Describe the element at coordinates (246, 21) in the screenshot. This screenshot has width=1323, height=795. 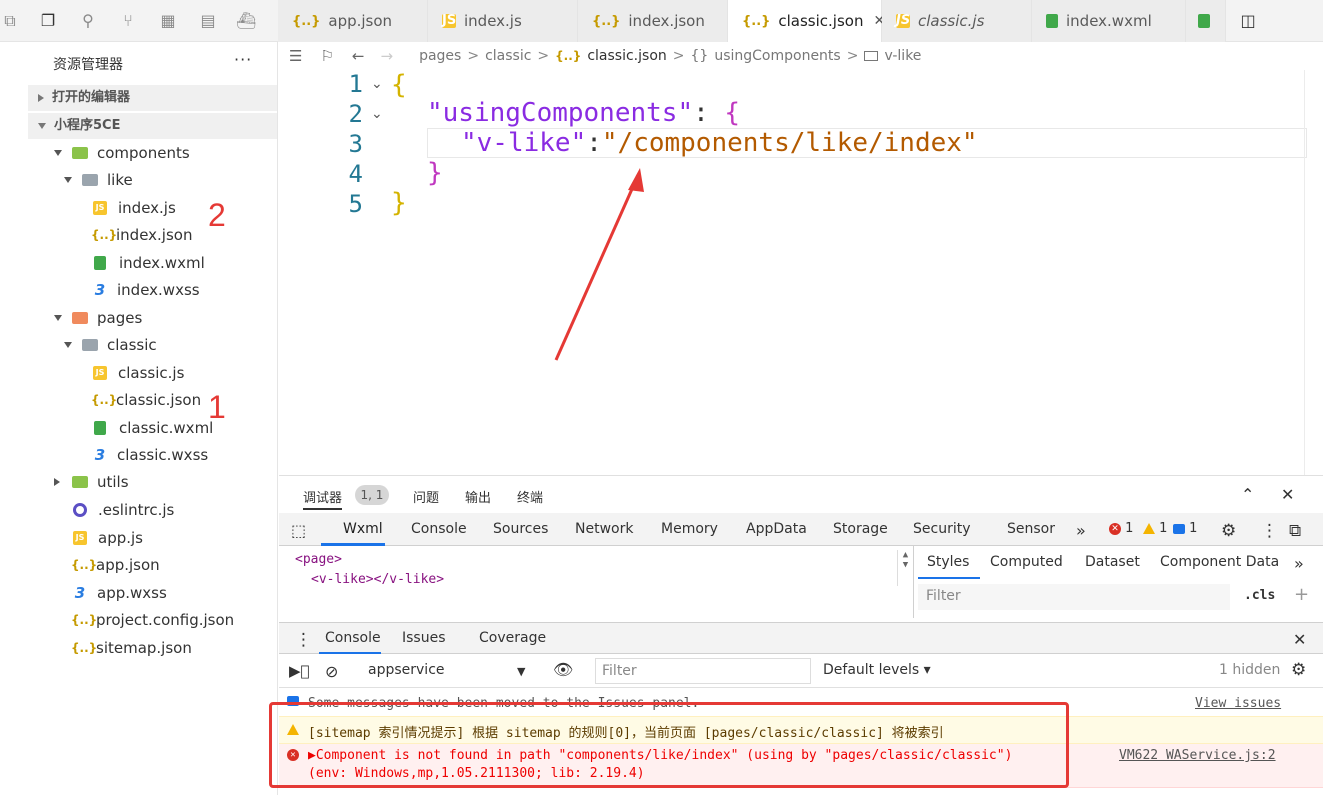
I see `docker-icon: ⛴` at that location.